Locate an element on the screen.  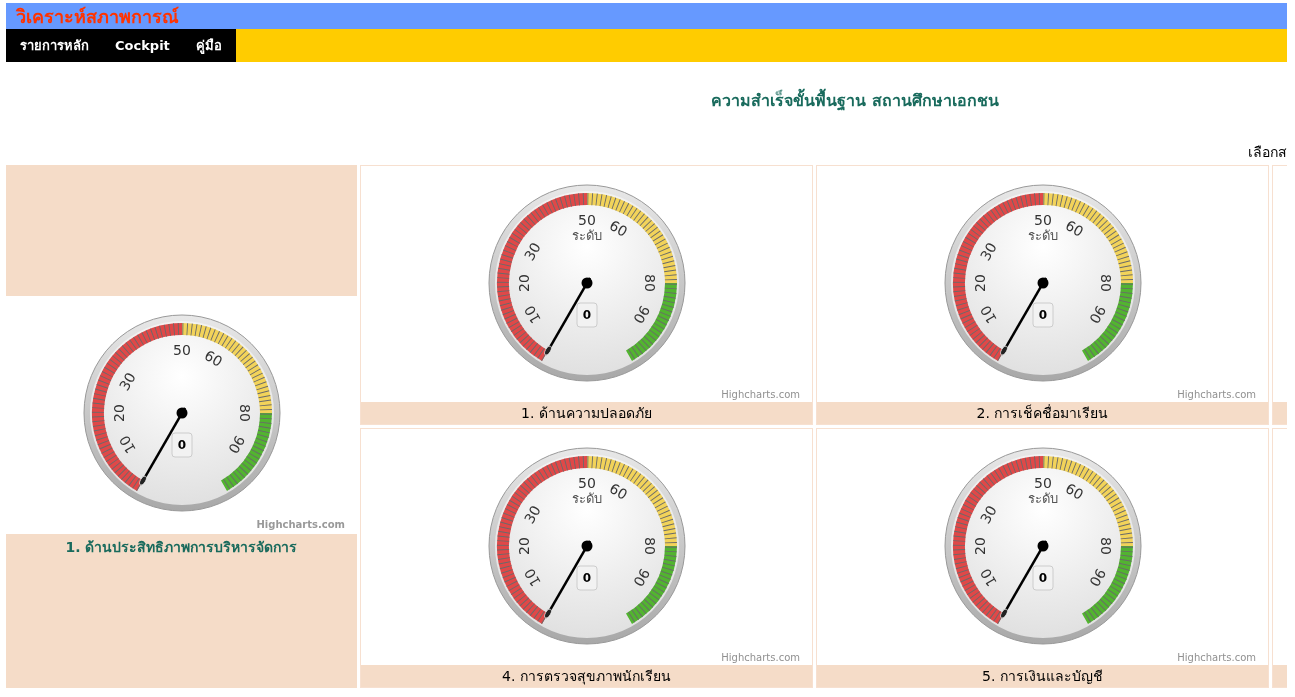
nav-link: รายการหลัก is located at coordinates (54, 45).